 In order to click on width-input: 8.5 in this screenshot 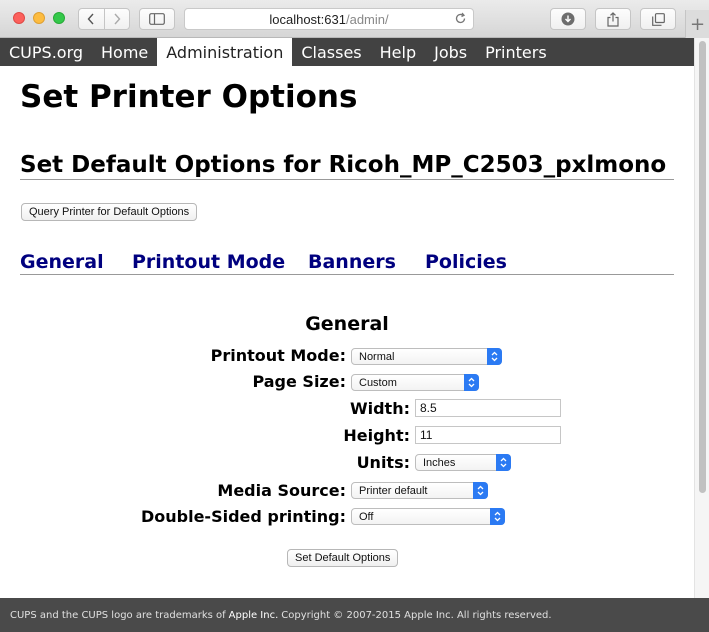, I will do `click(488, 408)`.